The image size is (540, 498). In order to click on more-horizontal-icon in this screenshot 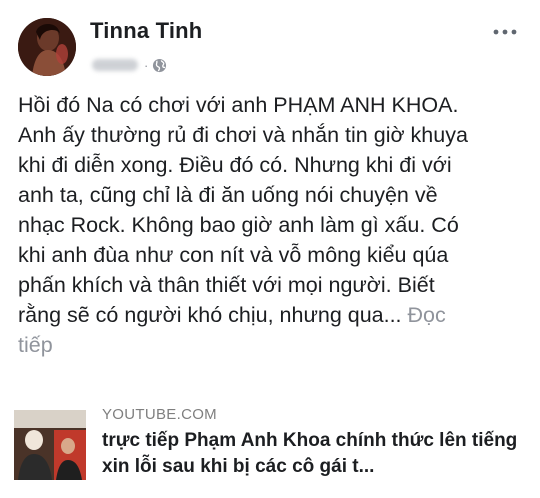, I will do `click(505, 32)`.